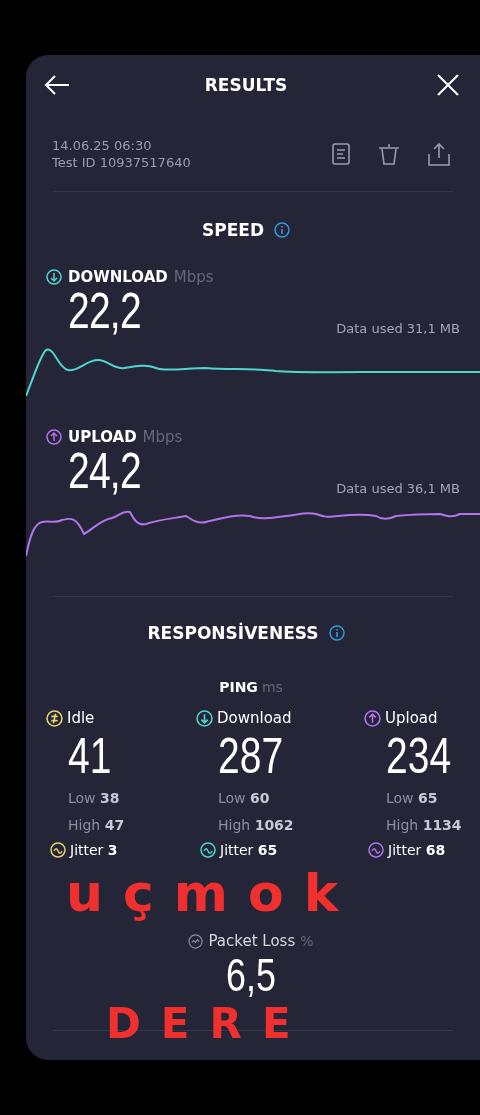 The height and width of the screenshot is (1115, 480). I want to click on speed-value: 22,2, so click(104, 311).